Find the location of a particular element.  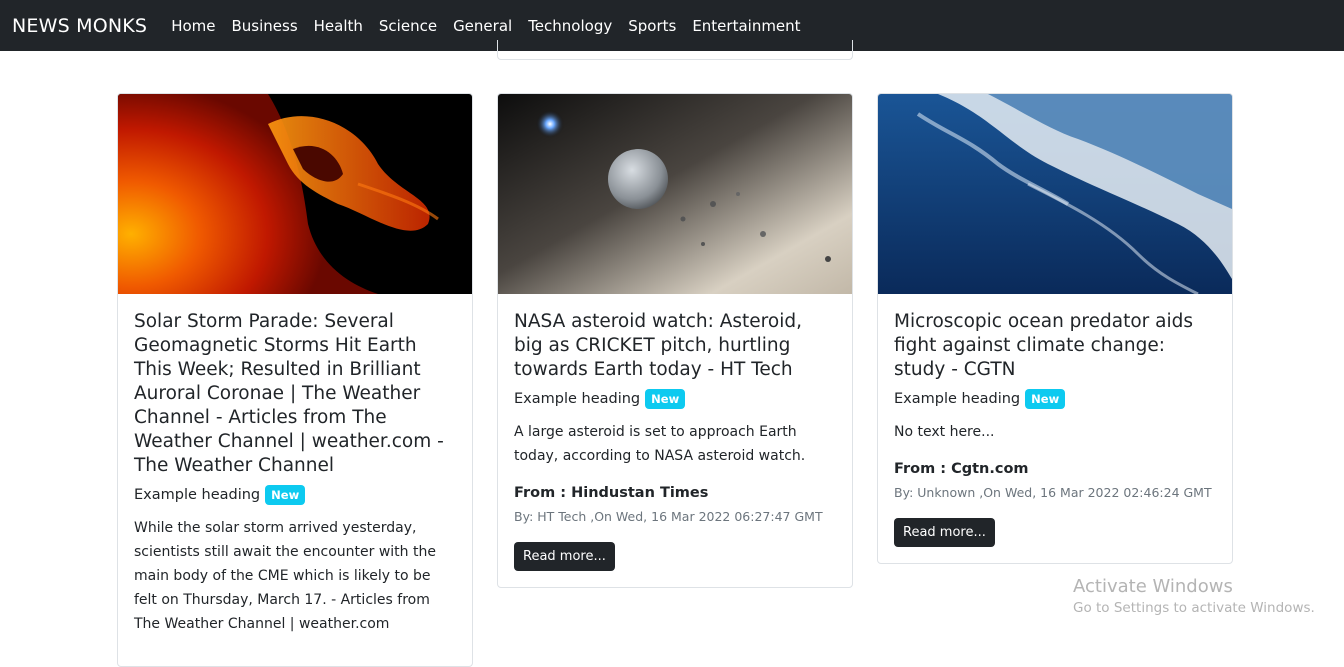

watermark-title: Activate Windows is located at coordinates (1153, 586).